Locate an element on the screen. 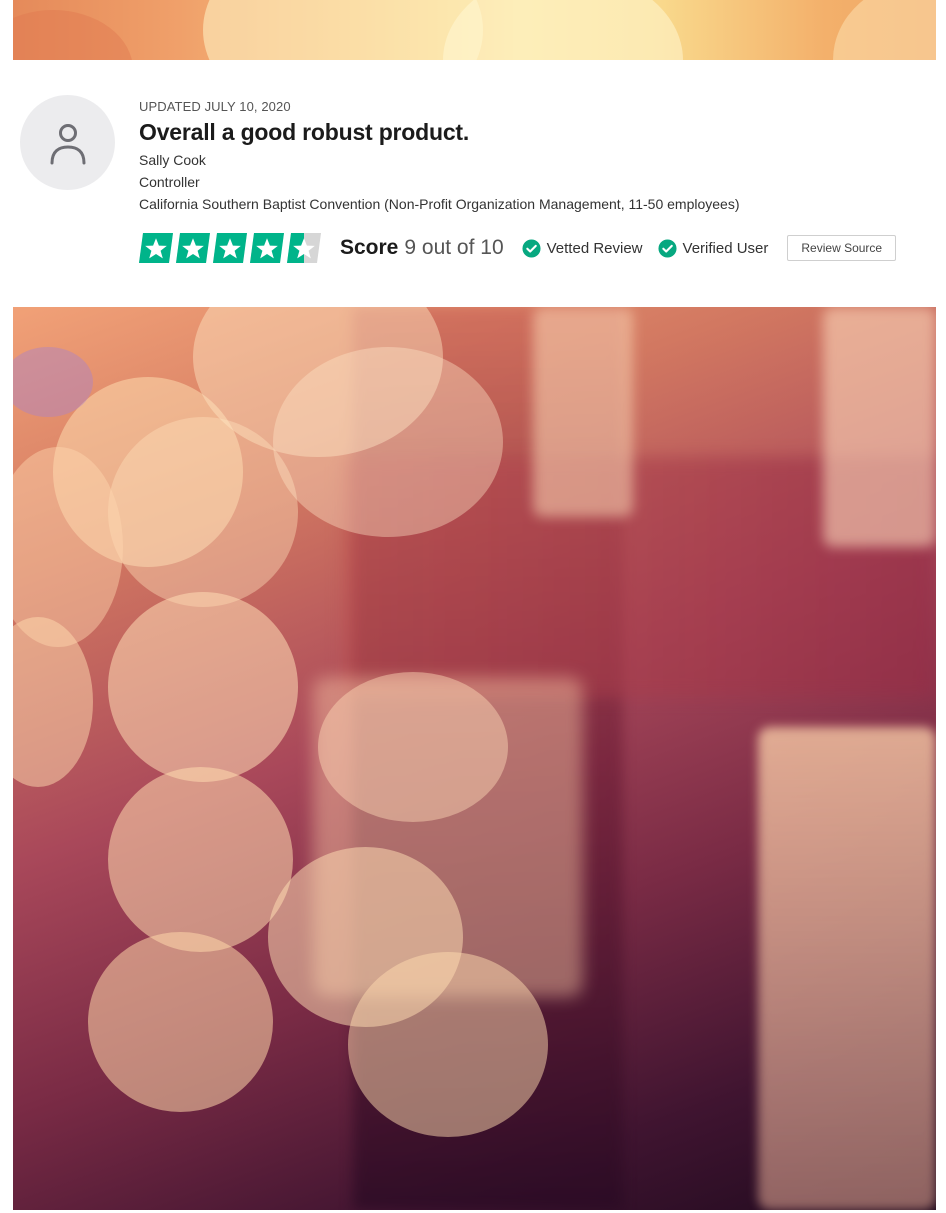 This screenshot has width=946, height=1213. verified-user-badge: Verified User is located at coordinates (713, 248).